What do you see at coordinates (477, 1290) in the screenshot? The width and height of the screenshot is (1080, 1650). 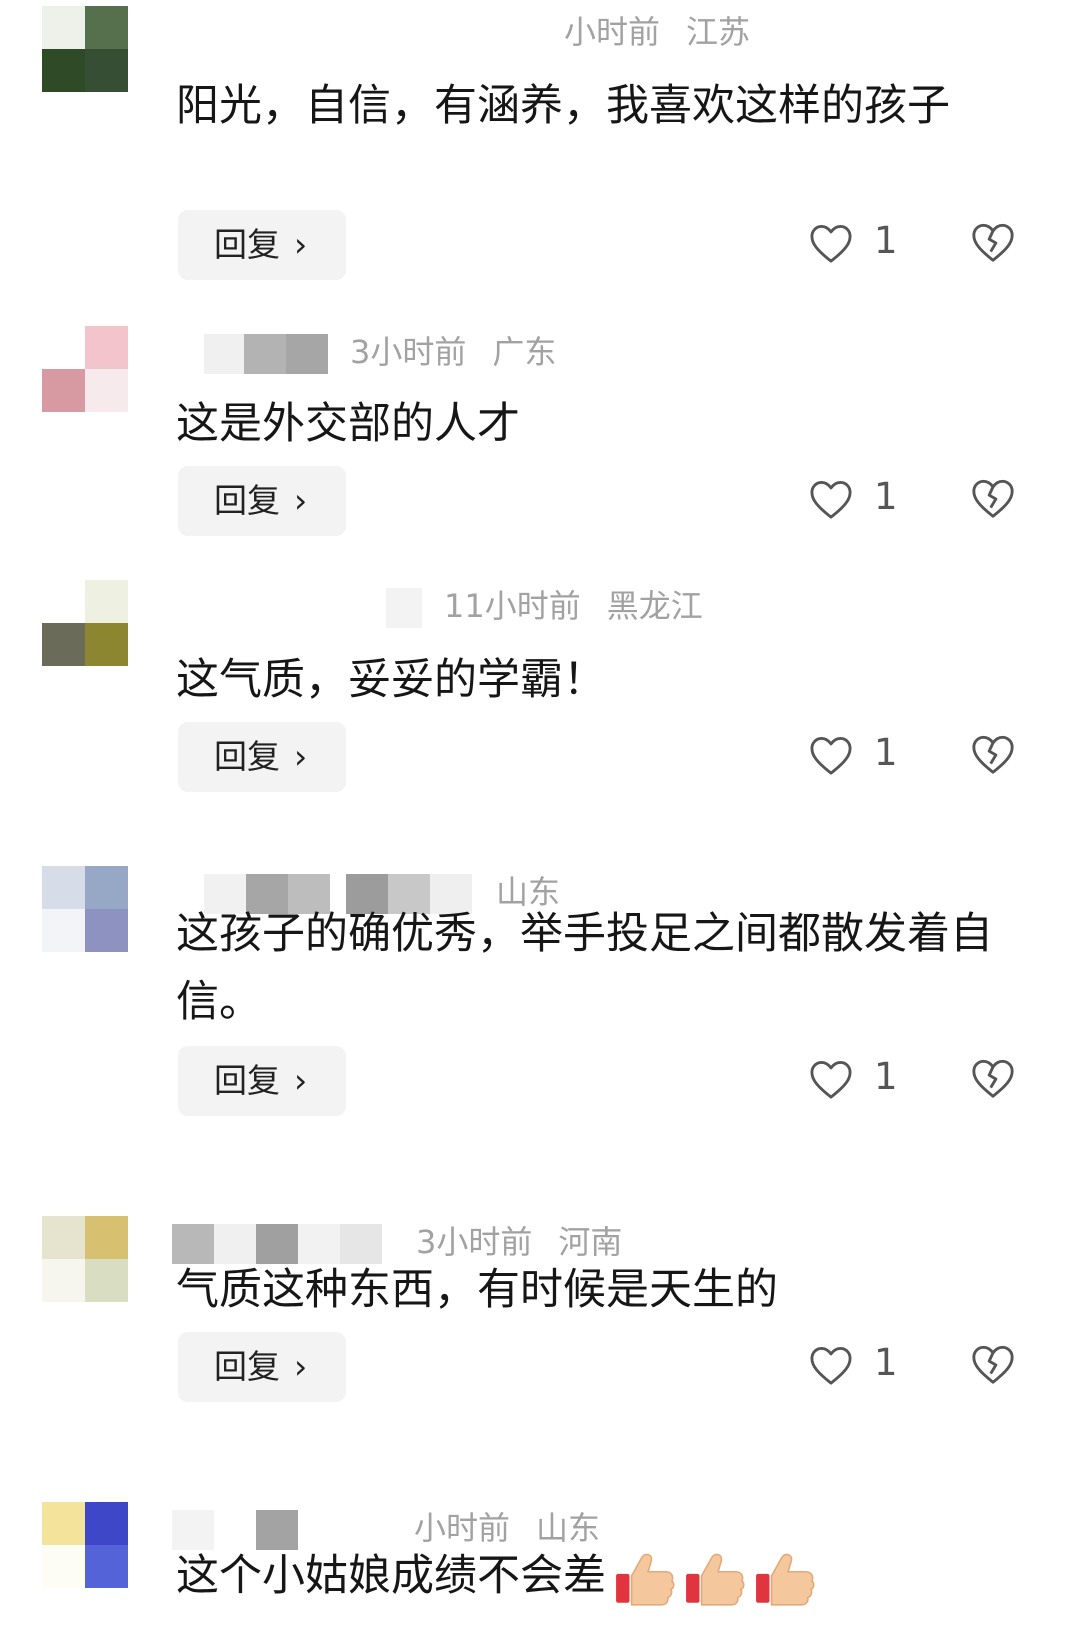 I see `comment-text: 气质这种东西，有时候是天生的` at bounding box center [477, 1290].